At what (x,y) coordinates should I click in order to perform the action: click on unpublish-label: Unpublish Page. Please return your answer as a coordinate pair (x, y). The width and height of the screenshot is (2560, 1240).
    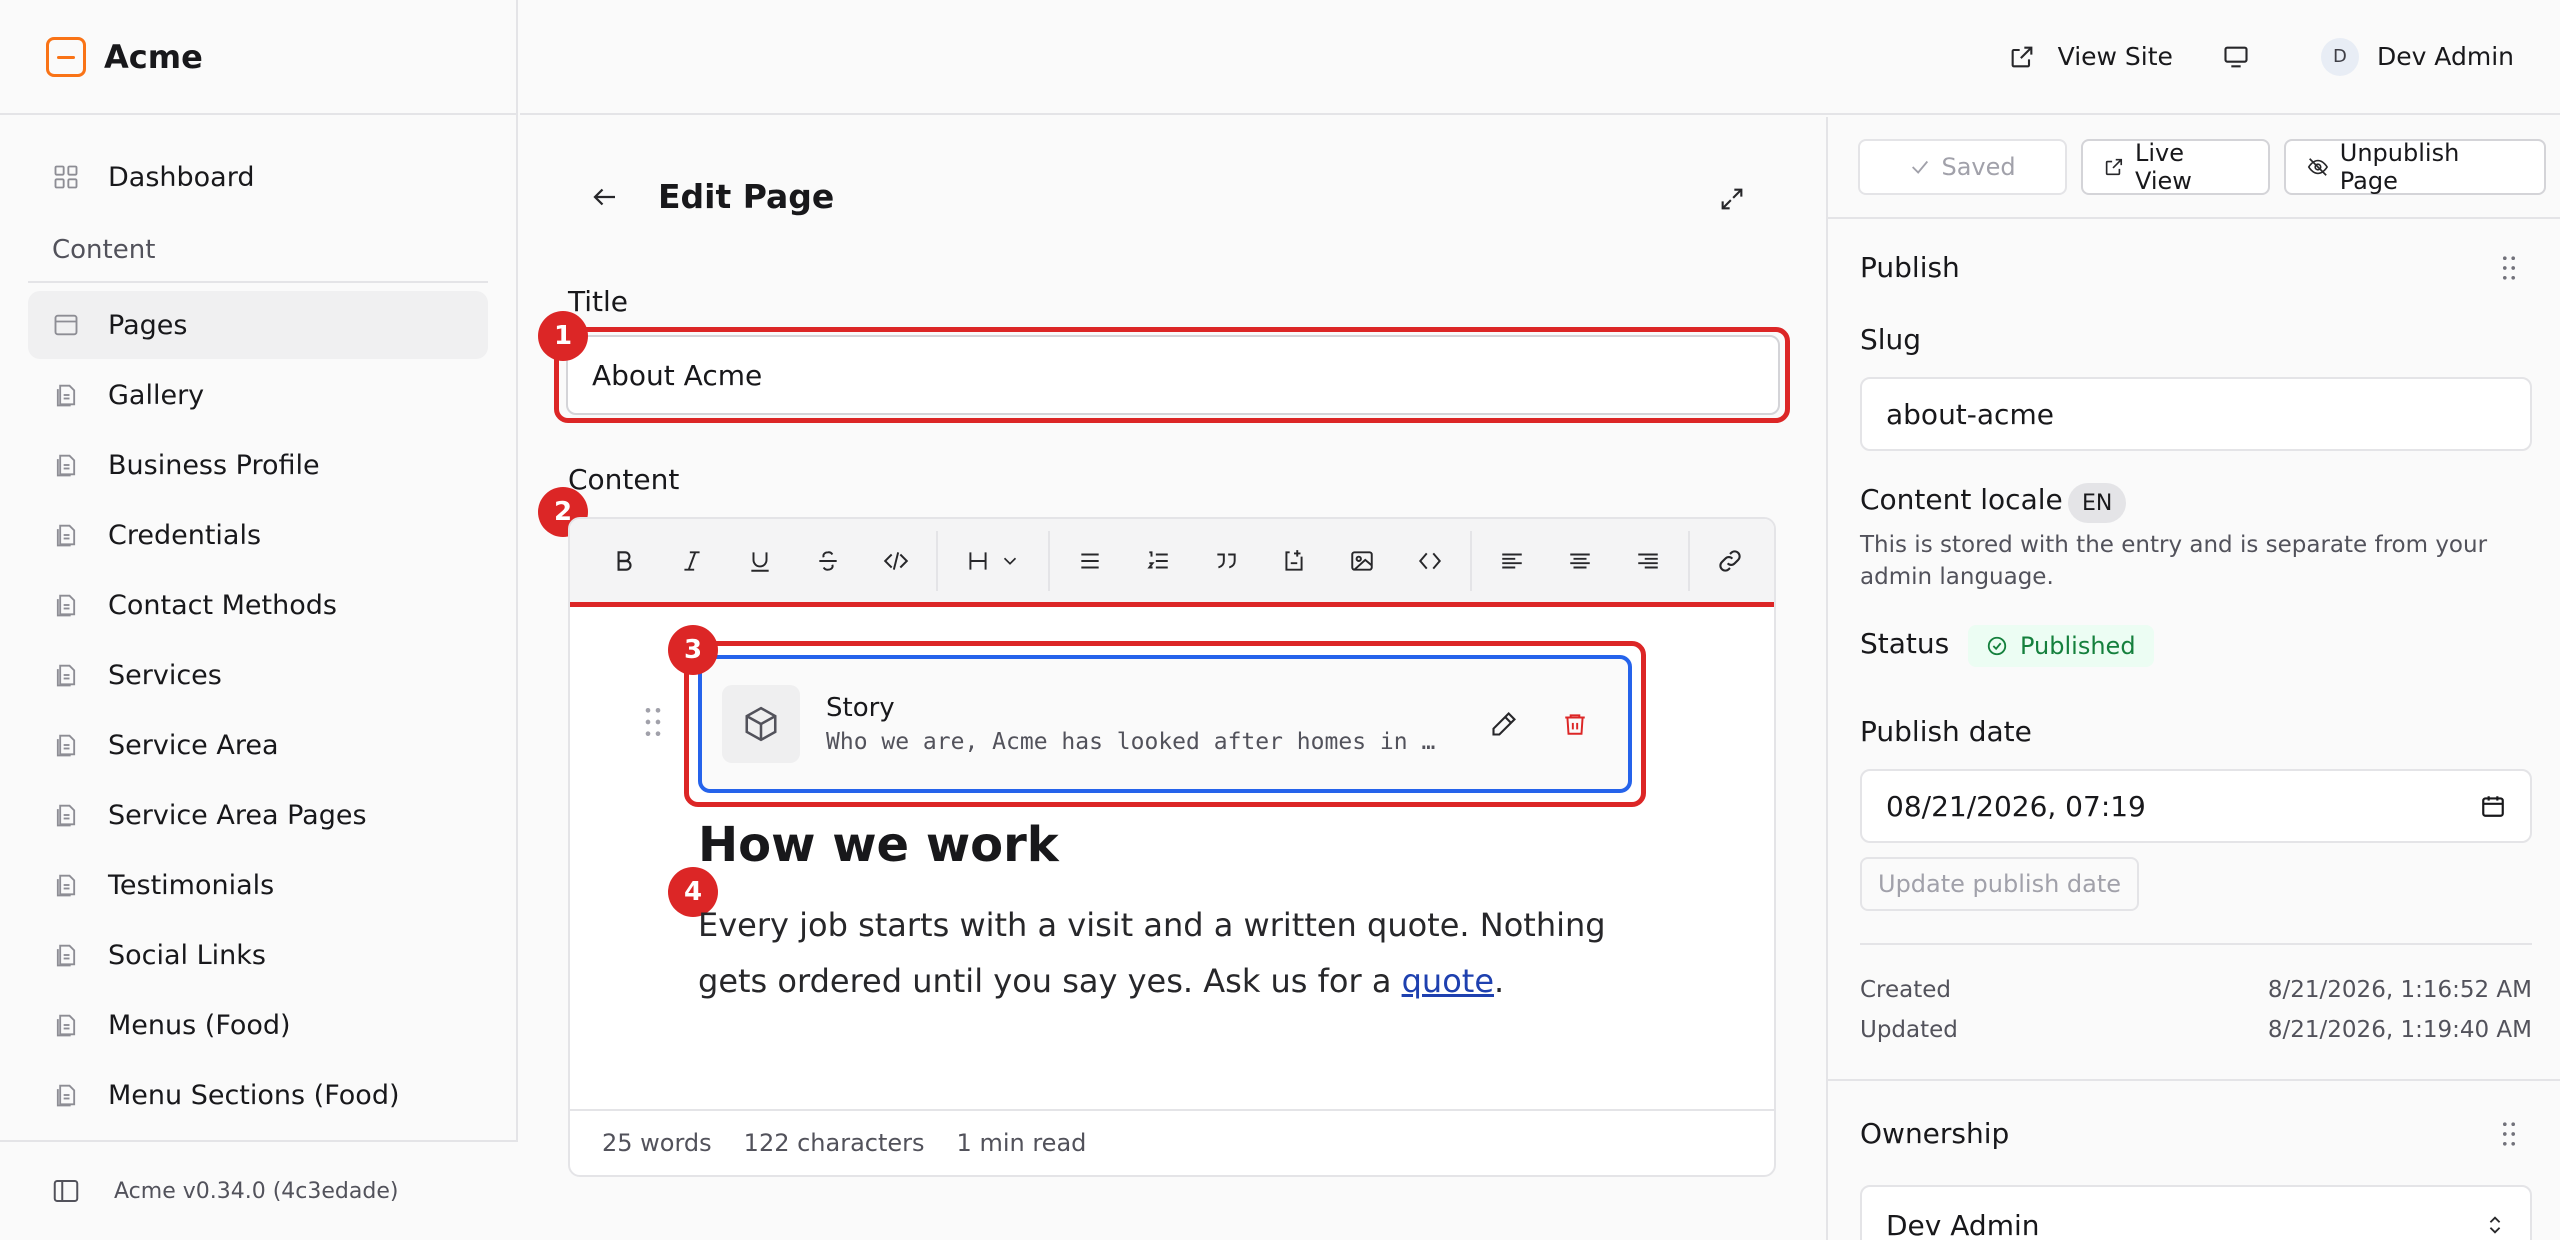
    Looking at the image, I should click on (2399, 167).